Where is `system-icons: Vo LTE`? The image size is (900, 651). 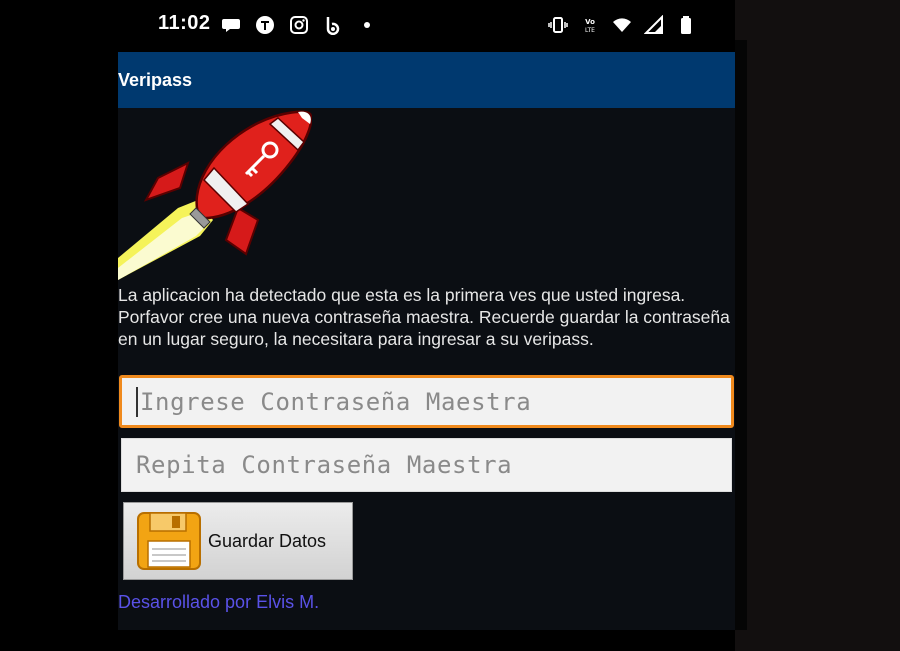 system-icons: Vo LTE is located at coordinates (622, 25).